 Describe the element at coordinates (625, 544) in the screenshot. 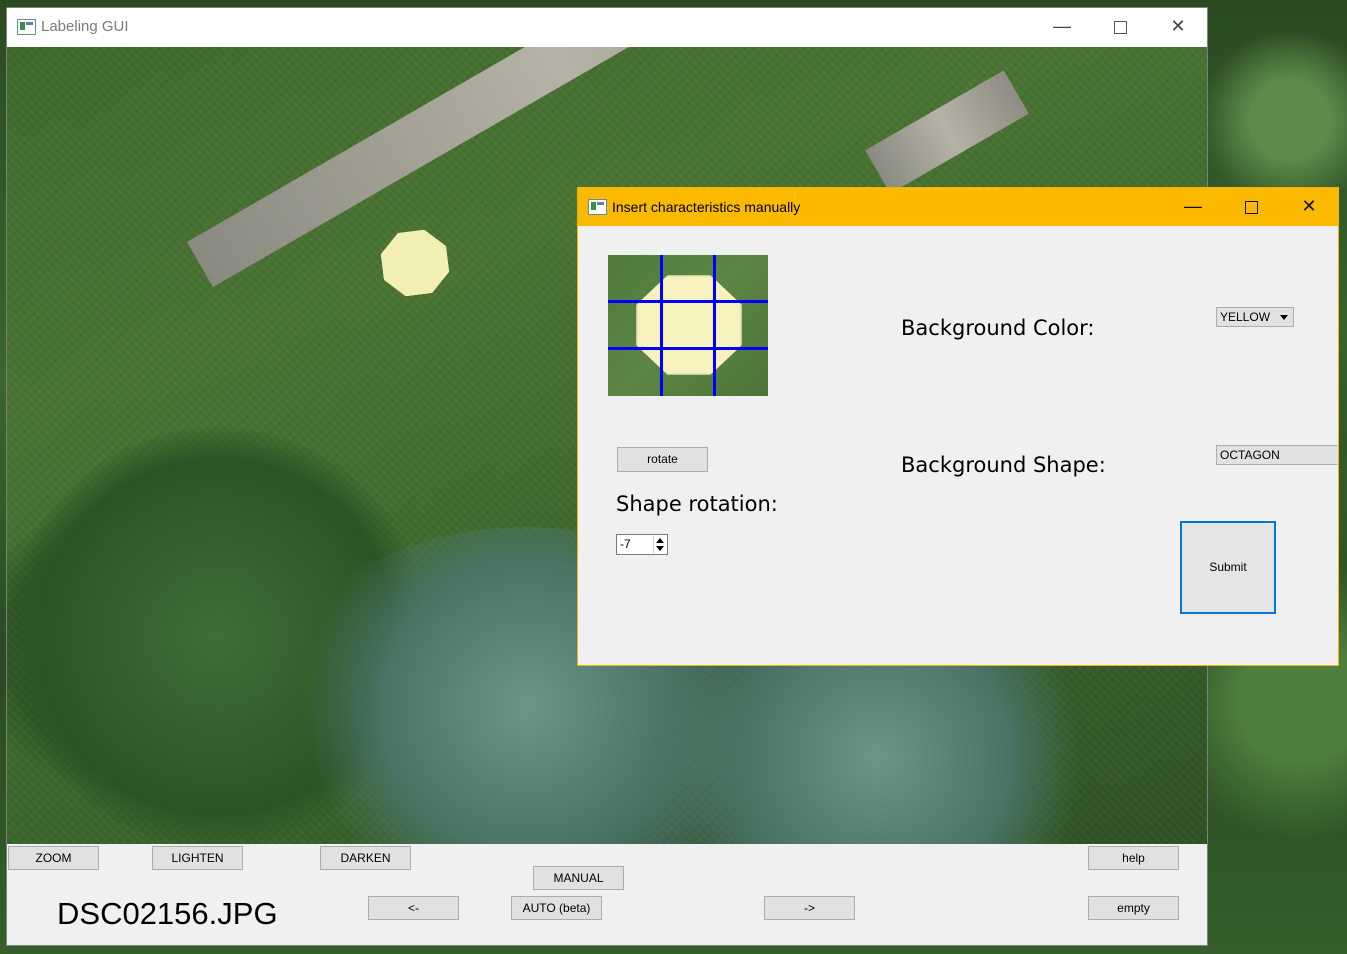

I see `shape-rotation-value: -7` at that location.